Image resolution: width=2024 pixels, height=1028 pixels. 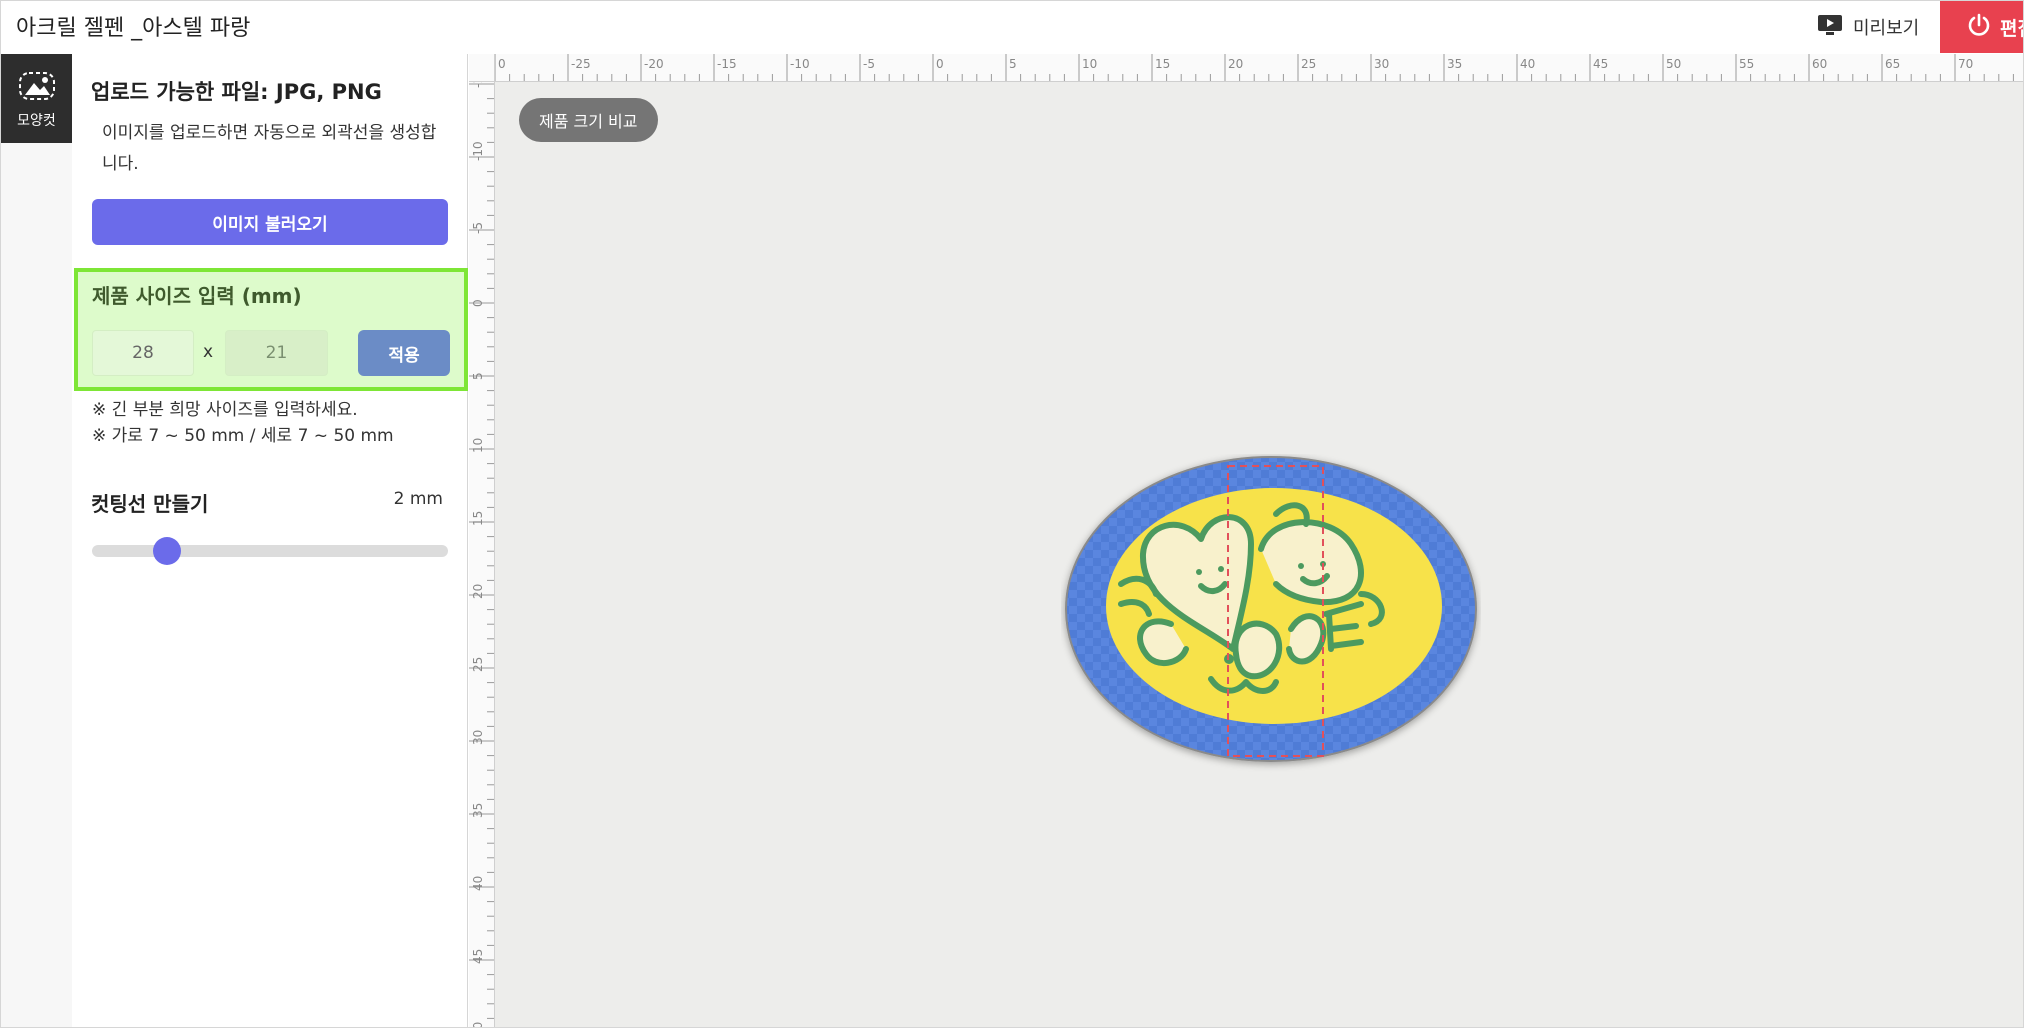 I want to click on ruler-top-label: 20, so click(x=1235, y=64).